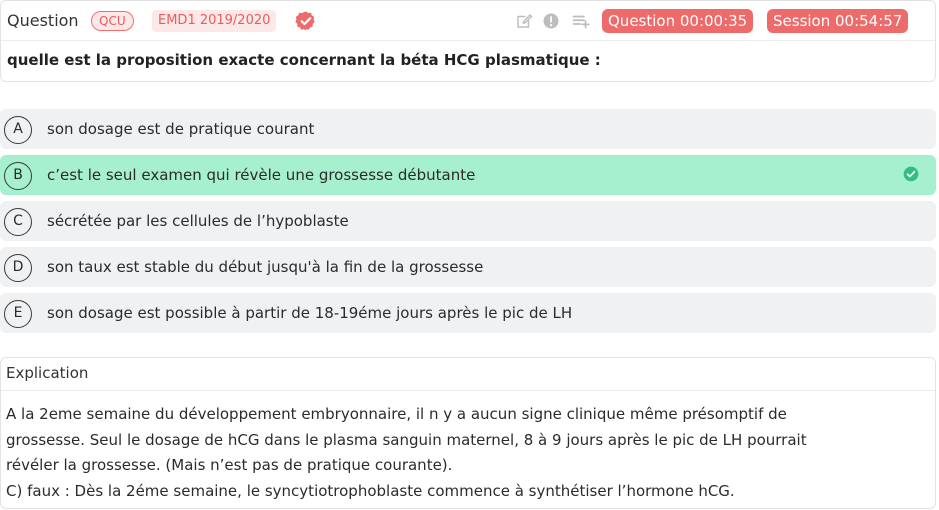 The width and height of the screenshot is (939, 510). What do you see at coordinates (18, 130) in the screenshot?
I see `option-letter: A` at bounding box center [18, 130].